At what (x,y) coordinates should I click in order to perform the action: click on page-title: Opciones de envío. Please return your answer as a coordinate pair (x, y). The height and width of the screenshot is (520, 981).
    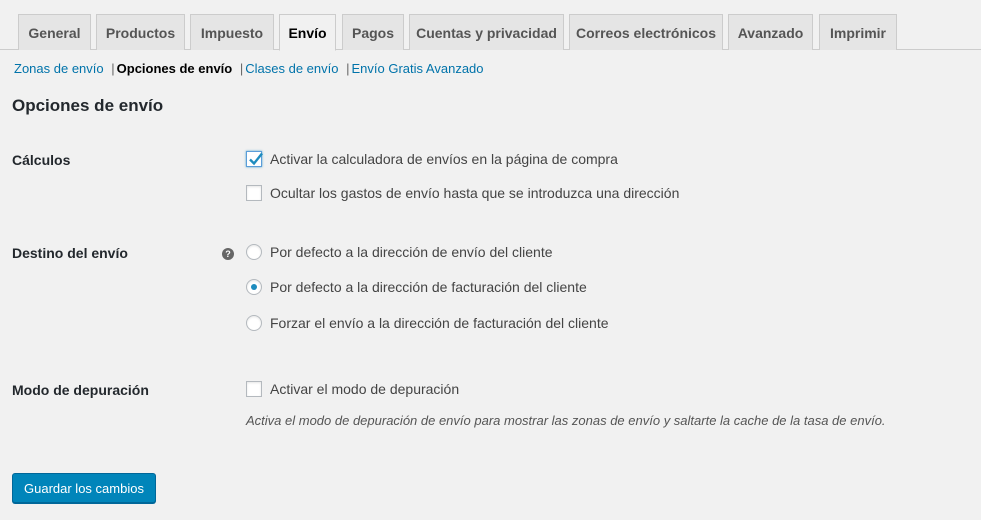
    Looking at the image, I should click on (88, 105).